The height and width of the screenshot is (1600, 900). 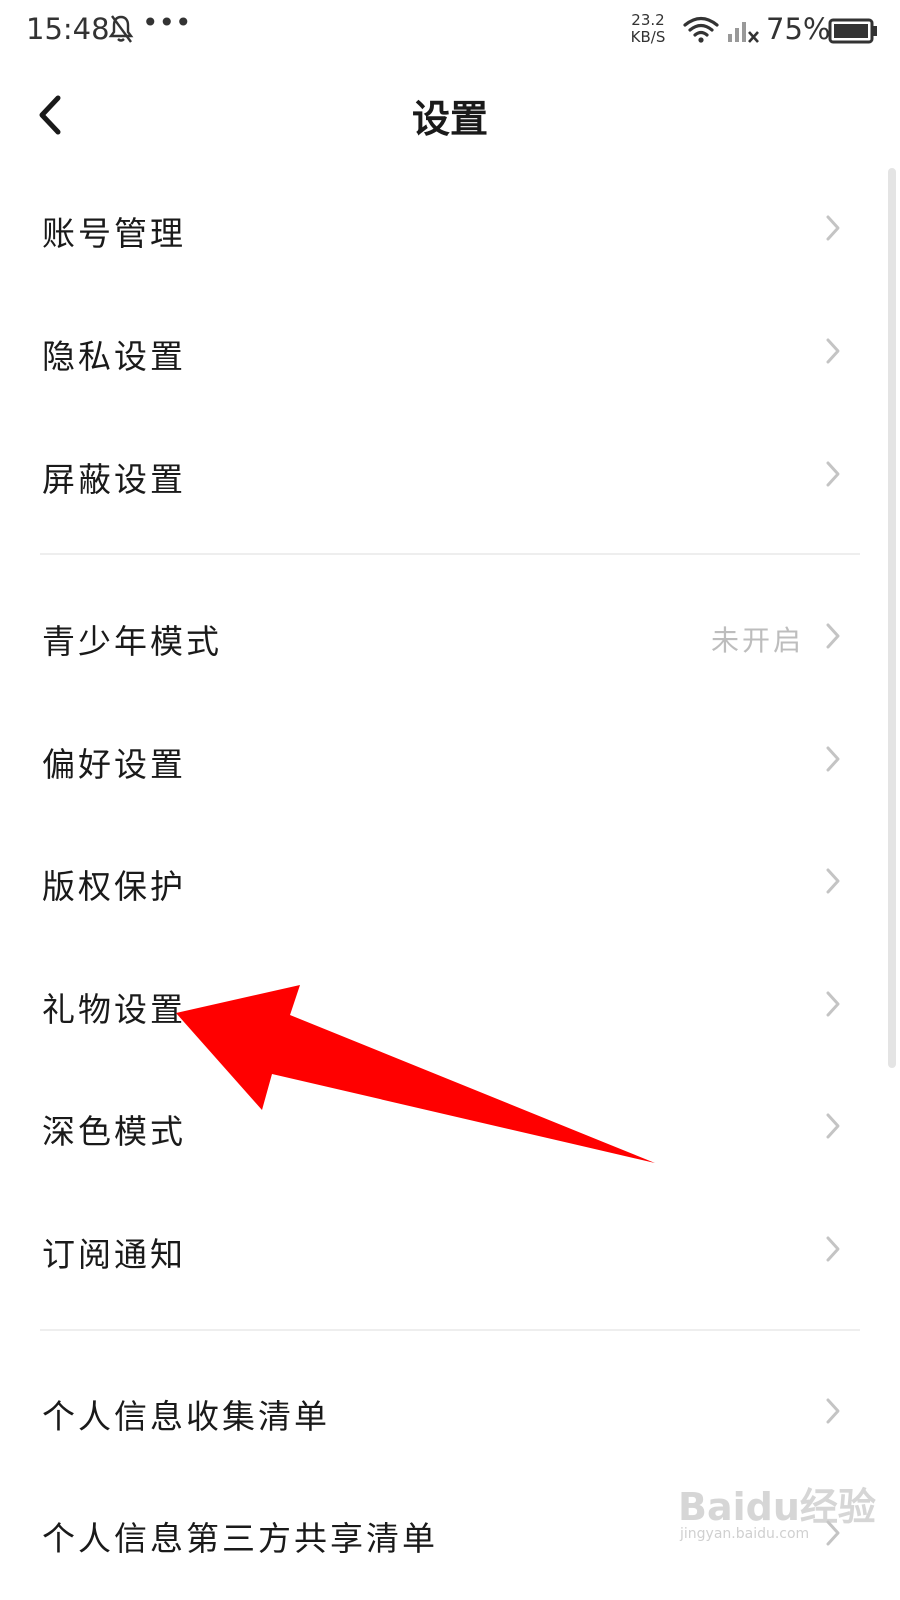 What do you see at coordinates (132, 641) in the screenshot?
I see `menu-item-label: 青少年模式` at bounding box center [132, 641].